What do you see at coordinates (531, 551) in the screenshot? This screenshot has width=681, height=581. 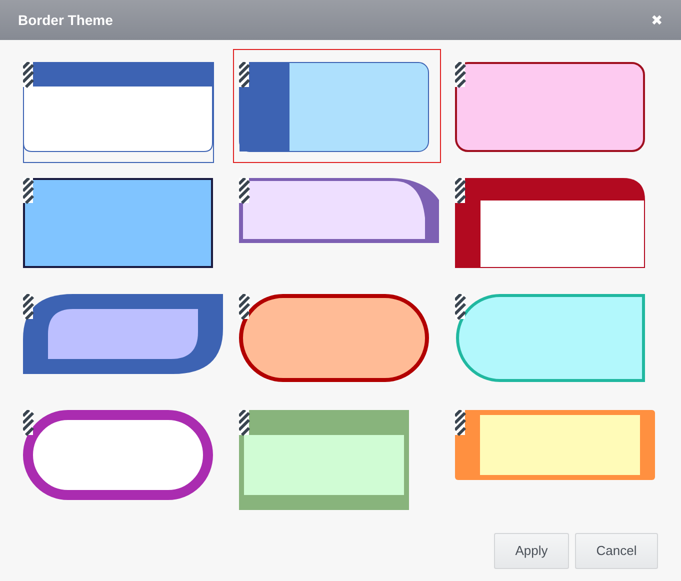 I see `apply-button: Apply` at bounding box center [531, 551].